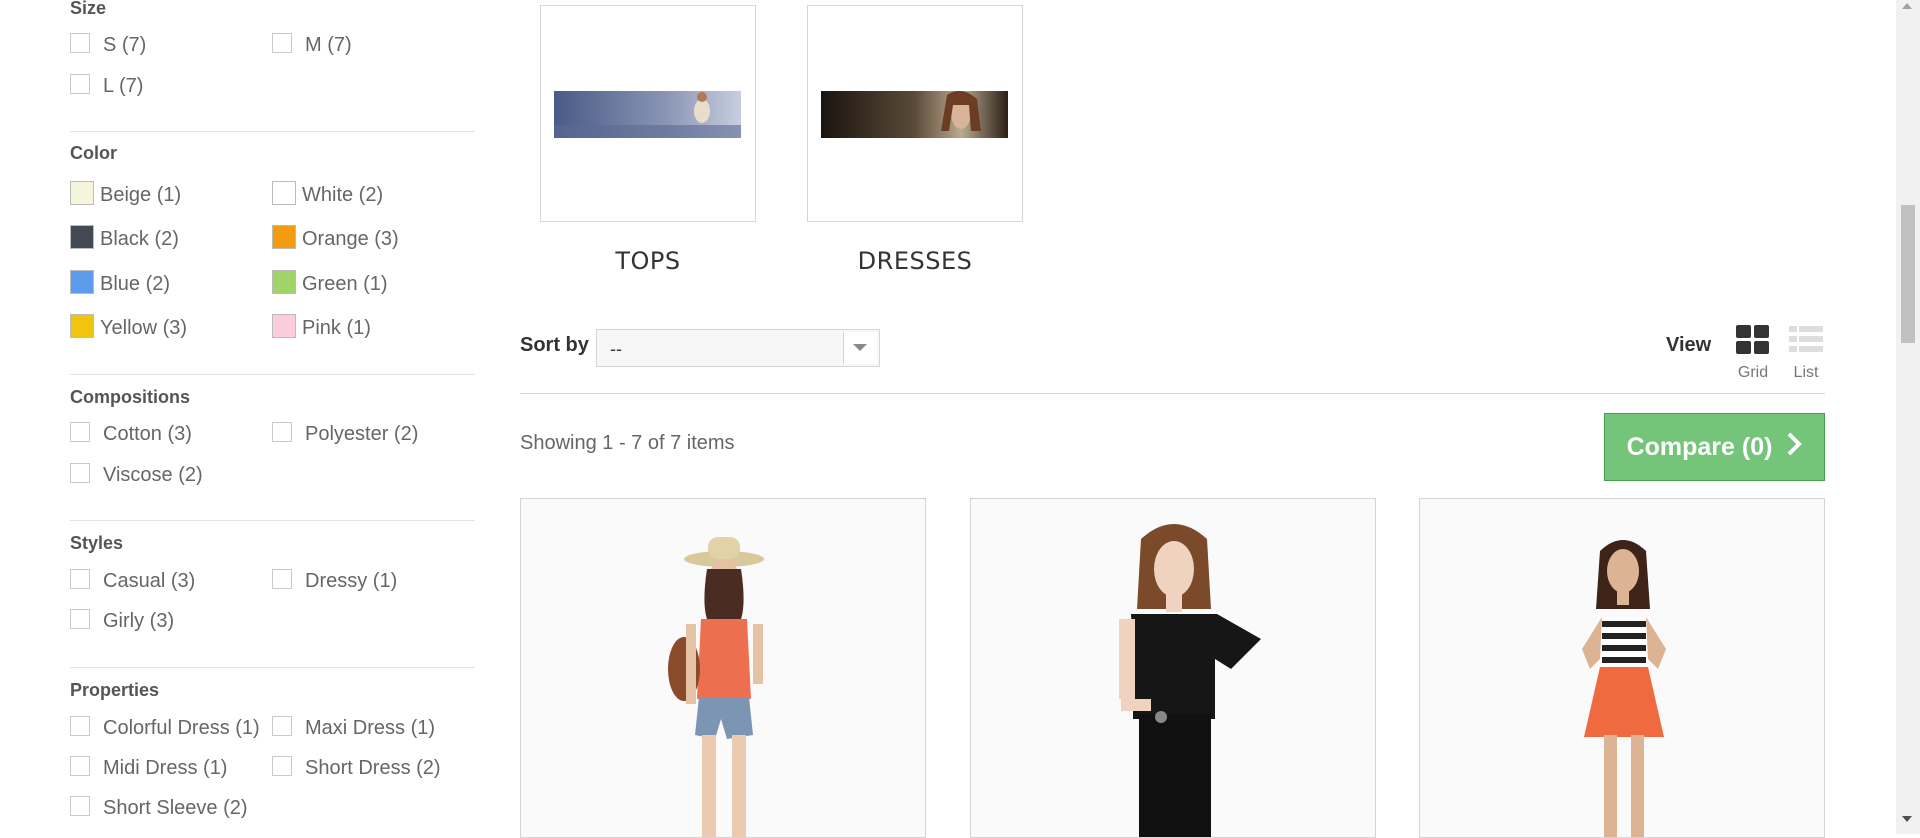  What do you see at coordinates (88, 9) in the screenshot?
I see `filter-title-size: Size` at bounding box center [88, 9].